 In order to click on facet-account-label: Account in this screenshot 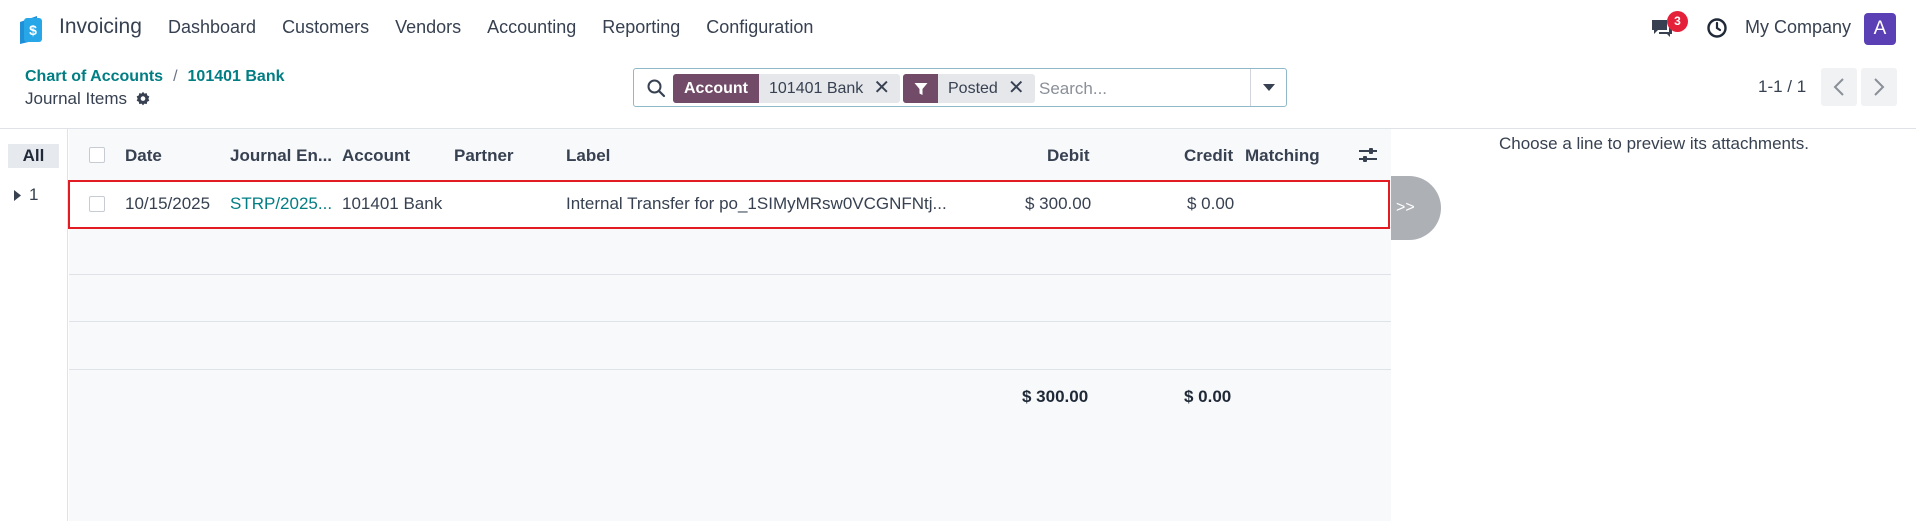, I will do `click(716, 88)`.